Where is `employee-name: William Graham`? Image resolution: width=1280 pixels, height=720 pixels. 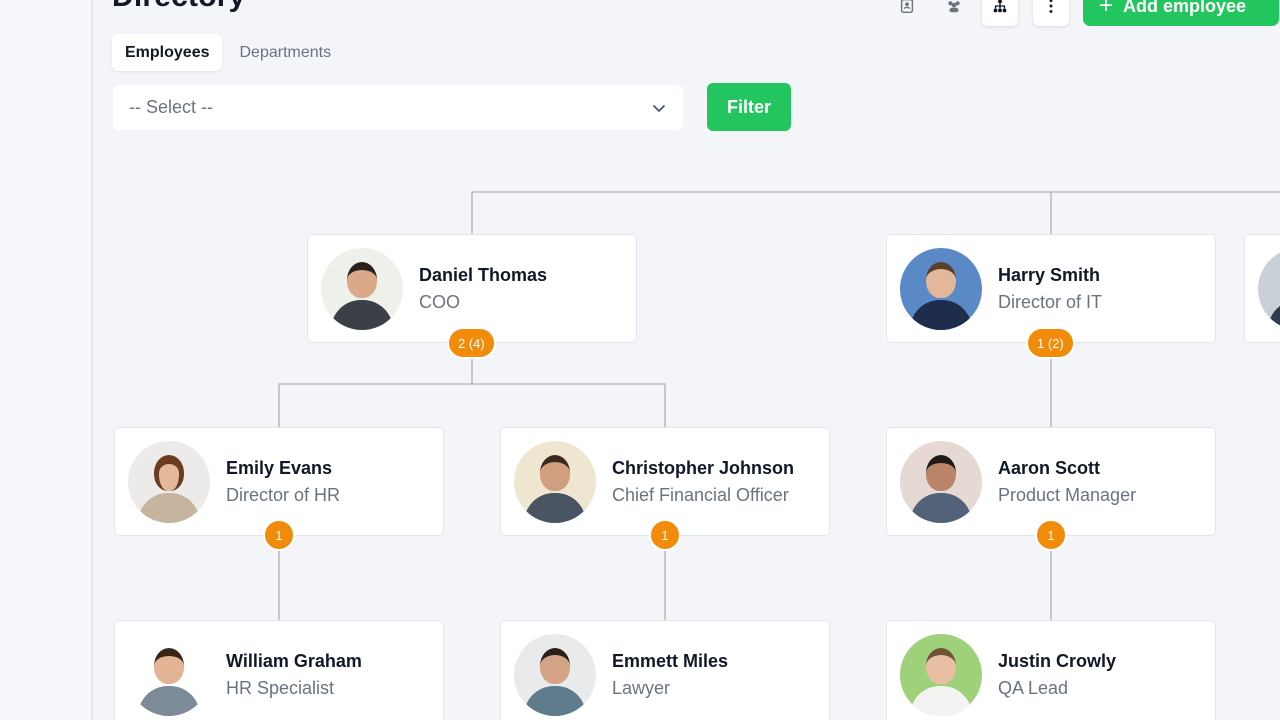 employee-name: William Graham is located at coordinates (294, 660).